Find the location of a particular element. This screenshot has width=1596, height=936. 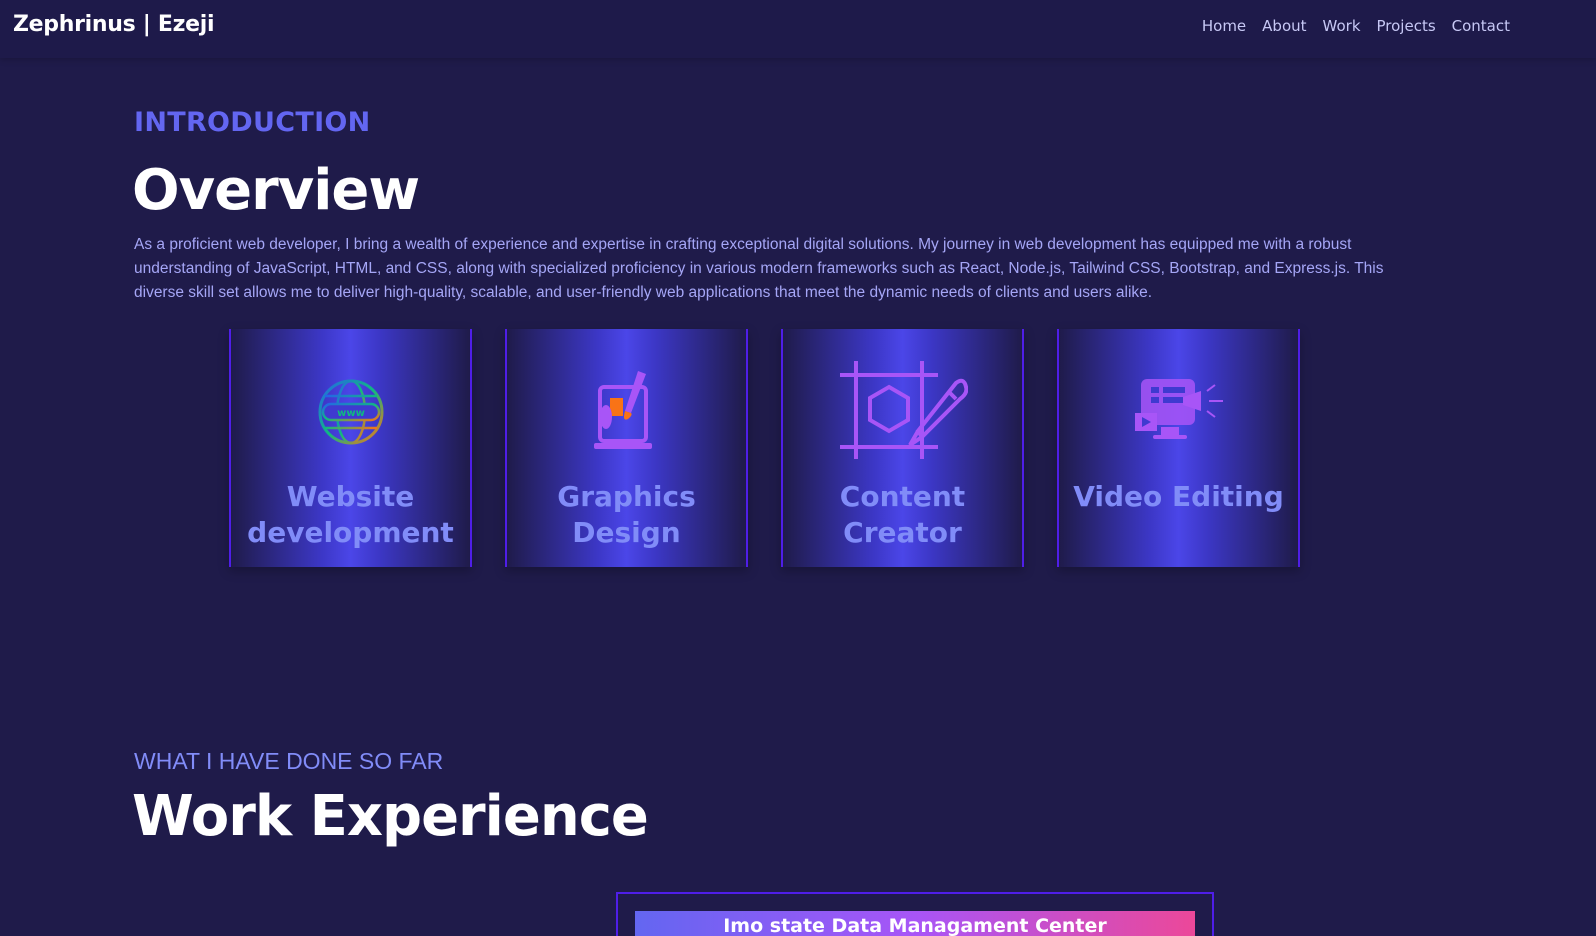

nav-work: Work is located at coordinates (1342, 26).